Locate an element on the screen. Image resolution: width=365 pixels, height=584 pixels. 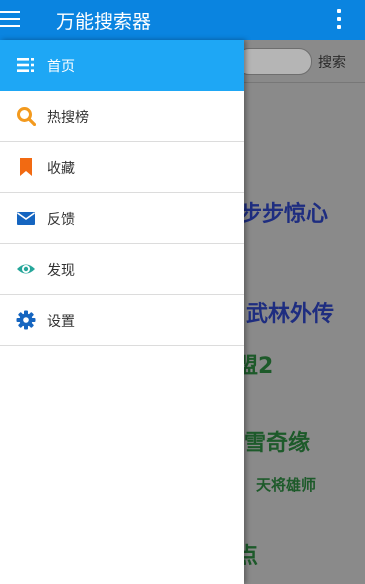
hamburger-menu-icon is located at coordinates (10, 20).